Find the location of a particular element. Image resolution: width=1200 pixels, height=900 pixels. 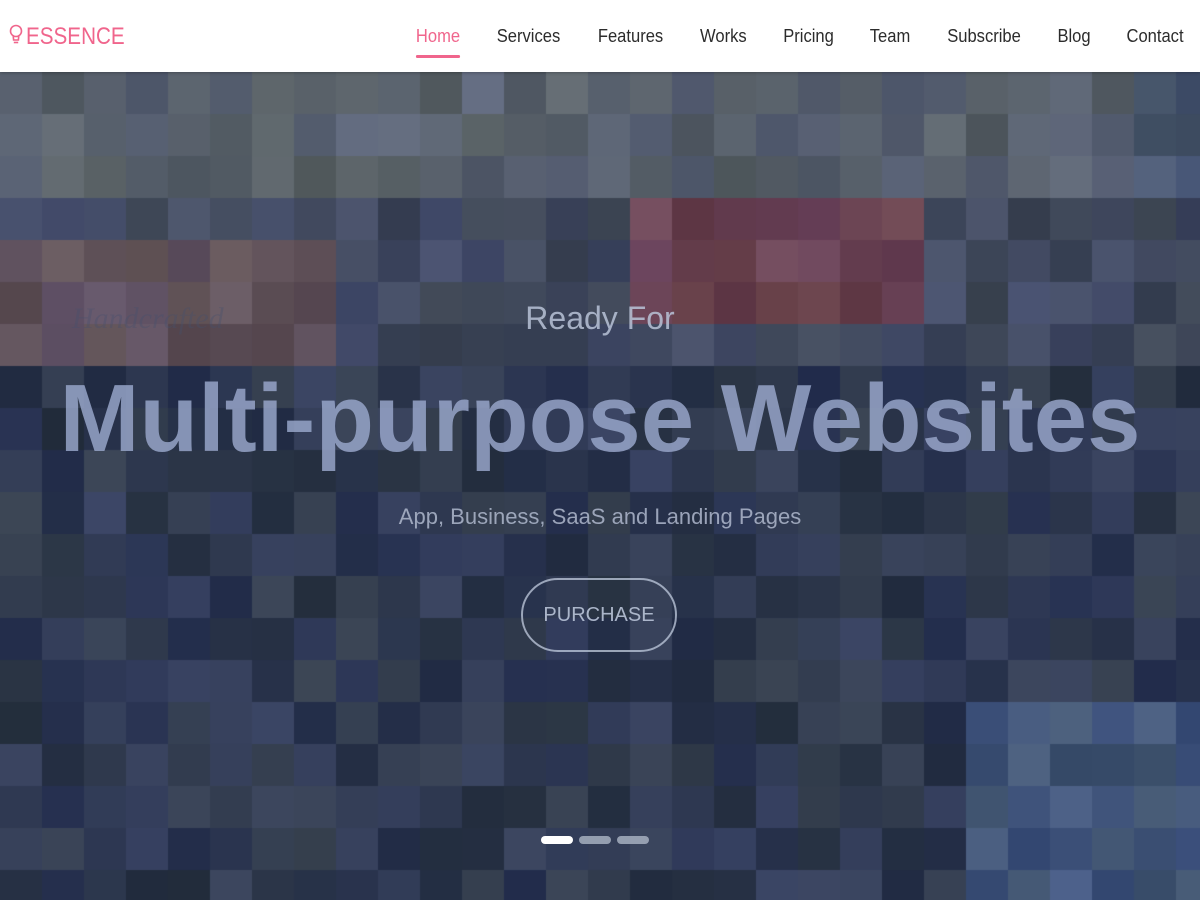

hero-title: Multi-purpose Websites is located at coordinates (600, 418).